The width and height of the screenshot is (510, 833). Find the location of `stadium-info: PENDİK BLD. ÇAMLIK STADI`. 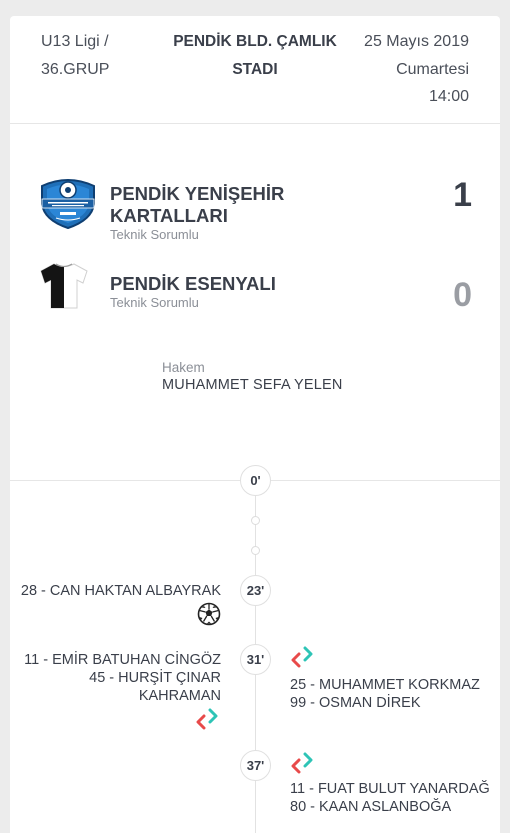

stadium-info: PENDİK BLD. ÇAMLIK STADI is located at coordinates (255, 55).